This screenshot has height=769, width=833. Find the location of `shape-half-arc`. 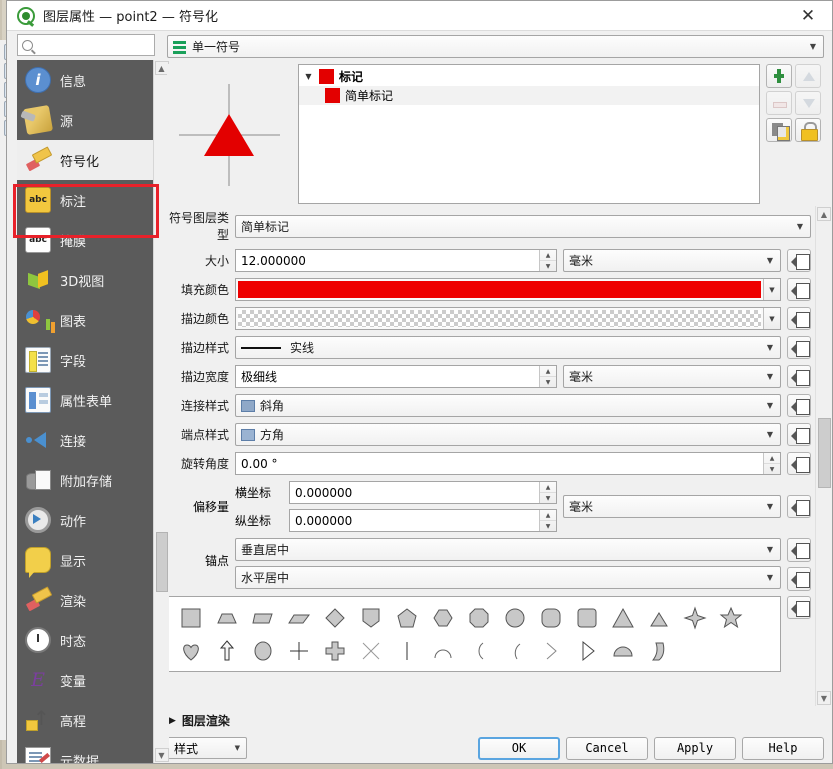

shape-half-arc is located at coordinates (443, 650).